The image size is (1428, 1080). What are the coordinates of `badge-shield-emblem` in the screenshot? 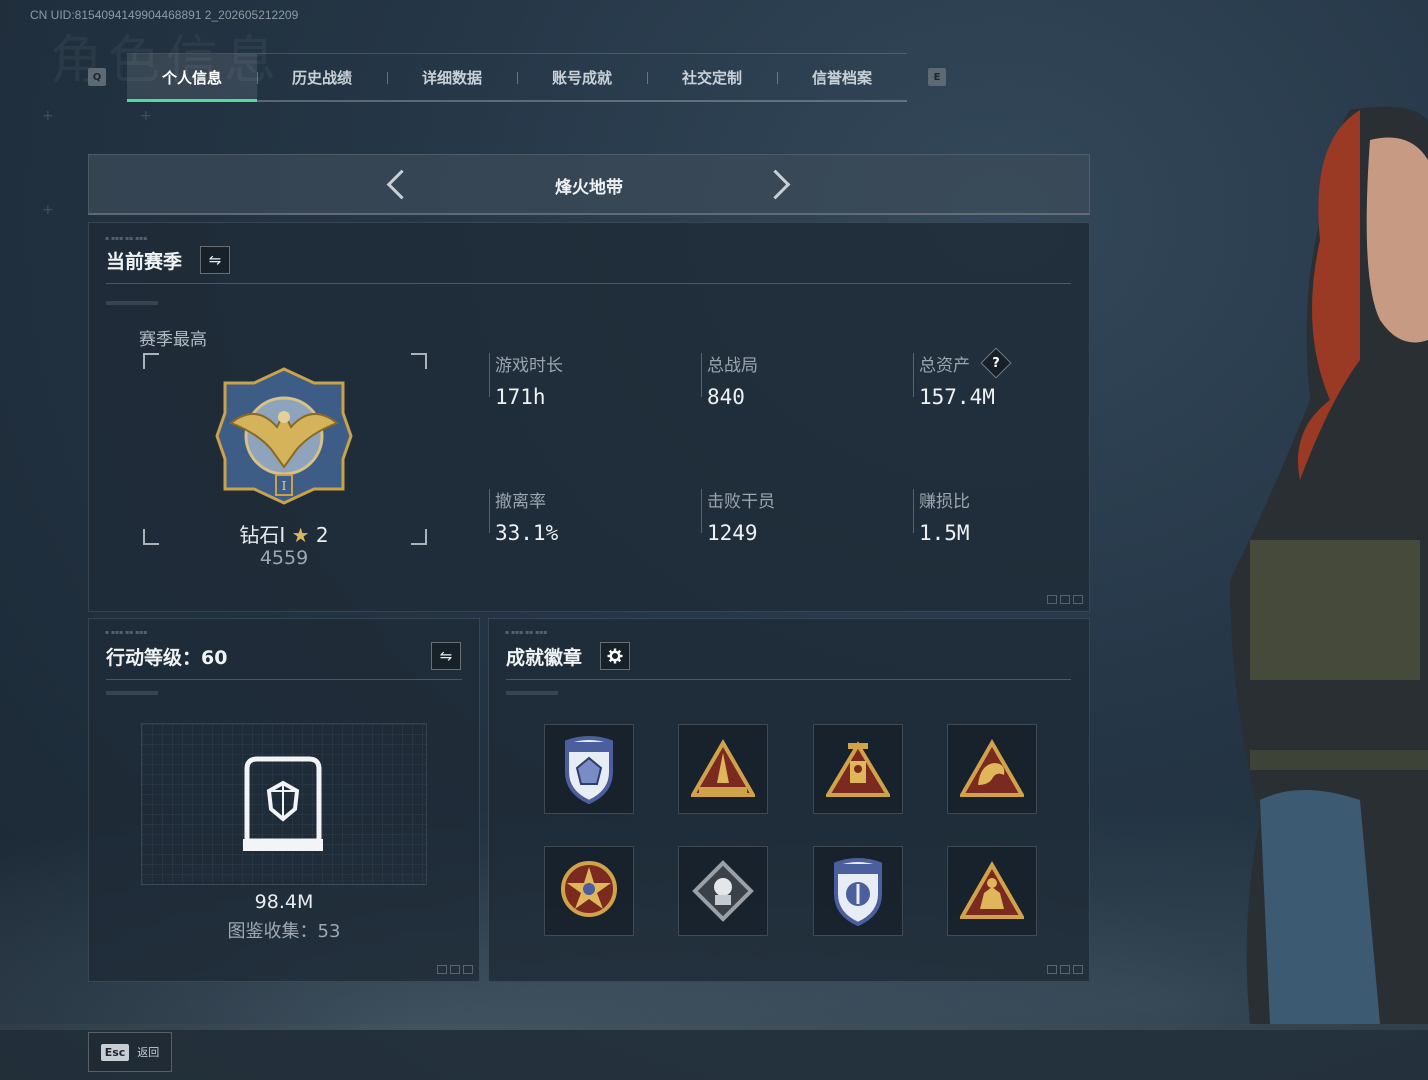 It's located at (858, 891).